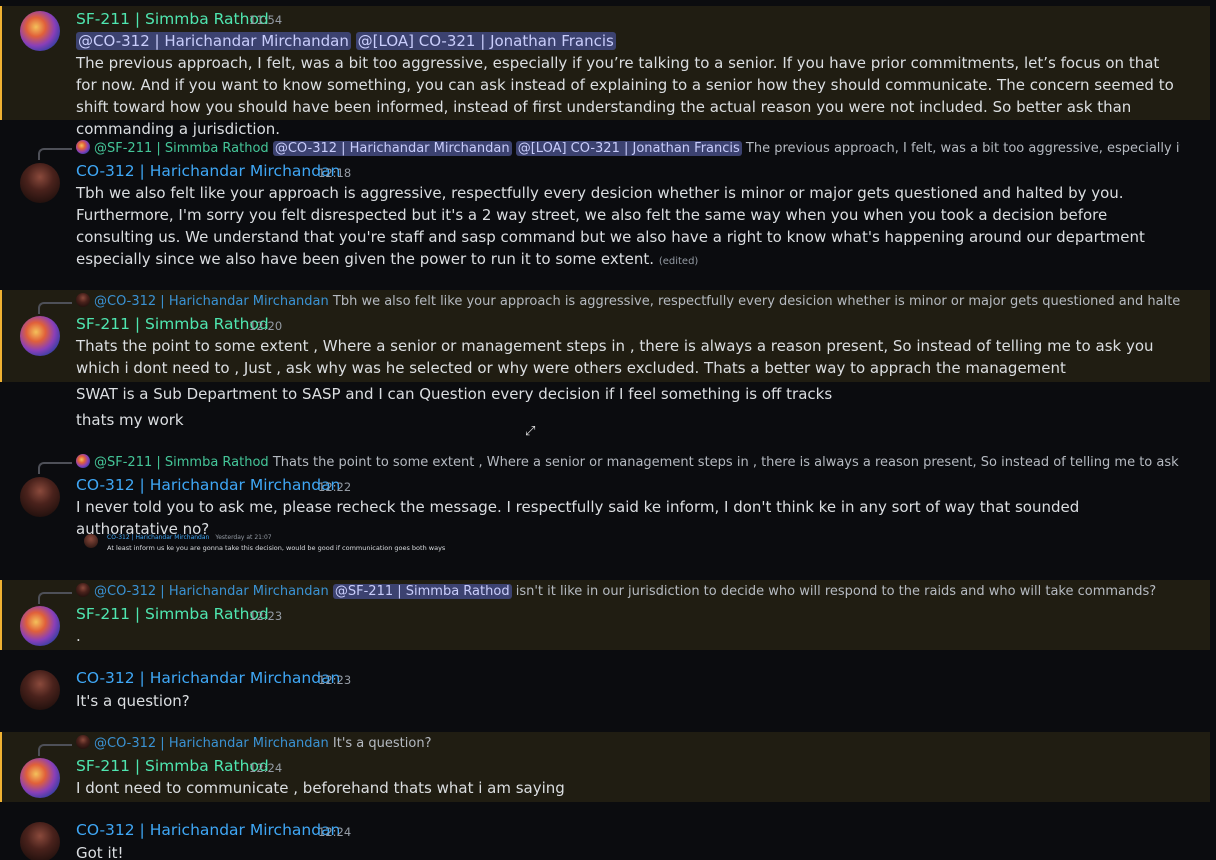 The width and height of the screenshot is (1216, 860). Describe the element at coordinates (678, 261) in the screenshot. I see `edited-label: (edited)` at that location.